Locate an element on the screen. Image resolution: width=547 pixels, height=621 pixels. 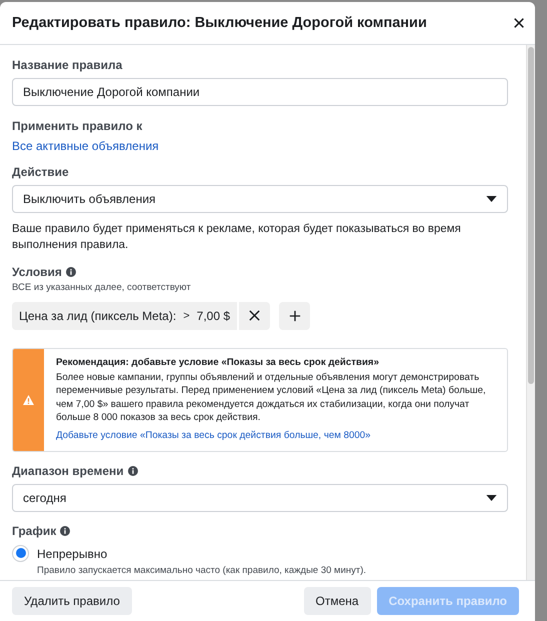
footer-button: Удалить правило is located at coordinates (72, 601).